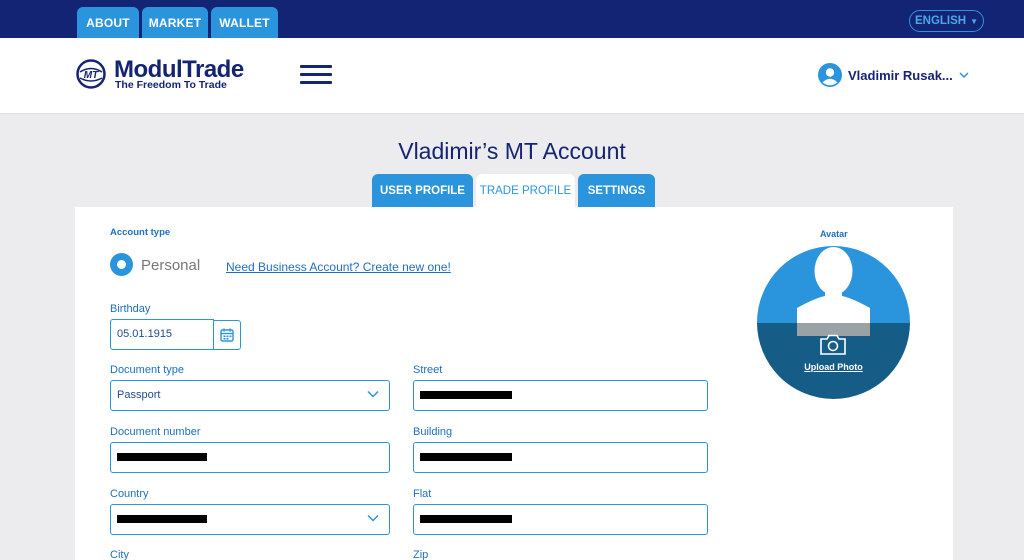  Describe the element at coordinates (108, 22) in the screenshot. I see `tab-about: ABOUT` at that location.